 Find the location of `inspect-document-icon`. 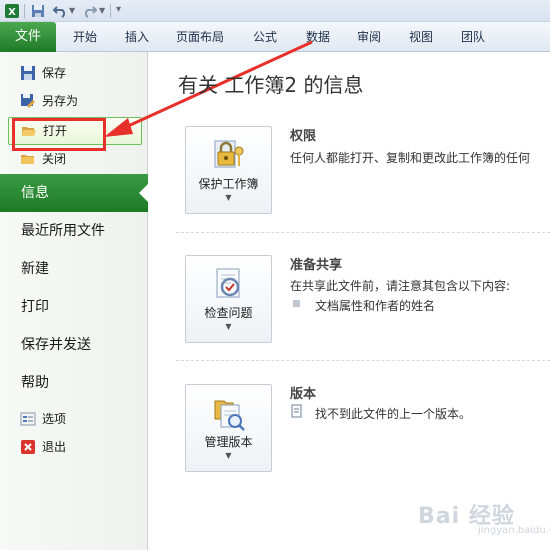

inspect-document-icon is located at coordinates (228, 283).